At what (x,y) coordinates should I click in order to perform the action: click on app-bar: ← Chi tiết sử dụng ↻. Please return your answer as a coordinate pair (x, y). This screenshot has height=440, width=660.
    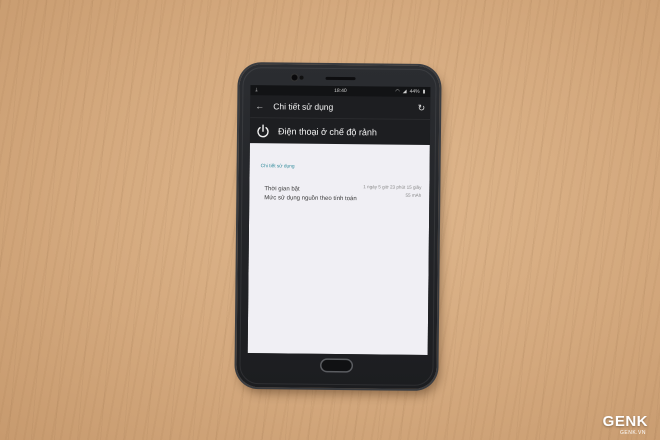
    Looking at the image, I should click on (340, 107).